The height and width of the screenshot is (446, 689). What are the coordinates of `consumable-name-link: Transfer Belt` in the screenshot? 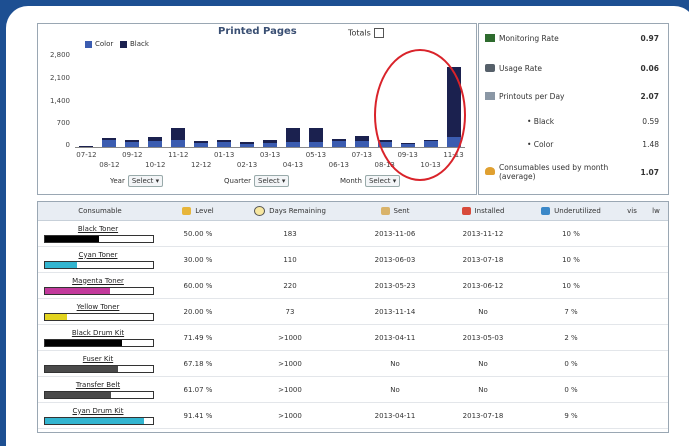 It's located at (98, 385).